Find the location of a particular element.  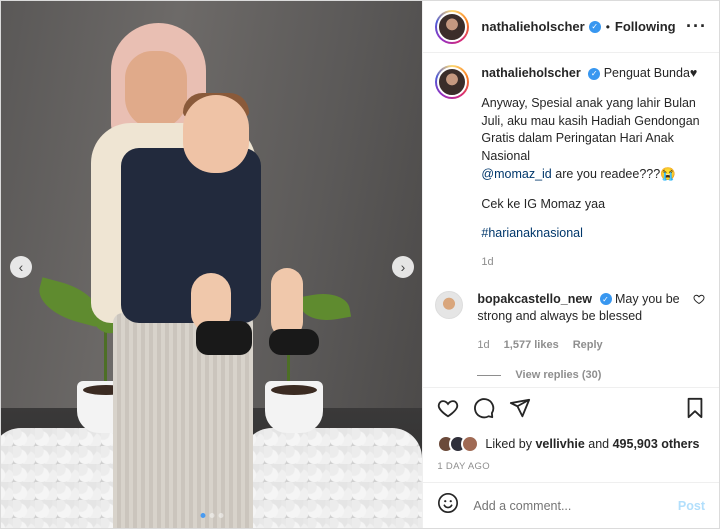

post-header: nathalieholscher ✓ • Following ··· is located at coordinates (571, 27).